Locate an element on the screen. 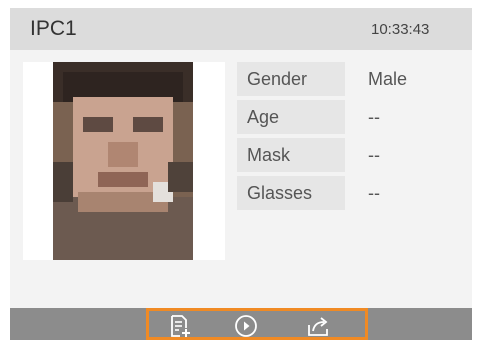 This screenshot has height=346, width=477. capture-time: 10:33:43 is located at coordinates (400, 29).